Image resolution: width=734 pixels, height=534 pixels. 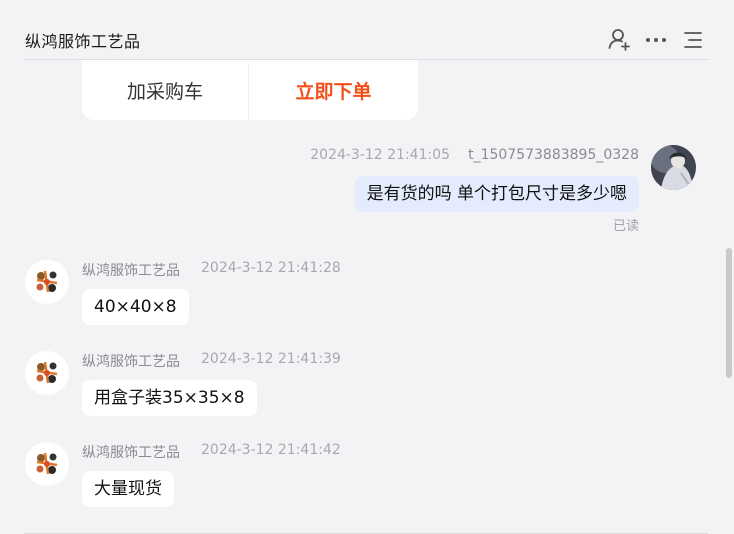 What do you see at coordinates (135, 307) in the screenshot?
I see `message-bubble-theirs: 40×40×8` at bounding box center [135, 307].